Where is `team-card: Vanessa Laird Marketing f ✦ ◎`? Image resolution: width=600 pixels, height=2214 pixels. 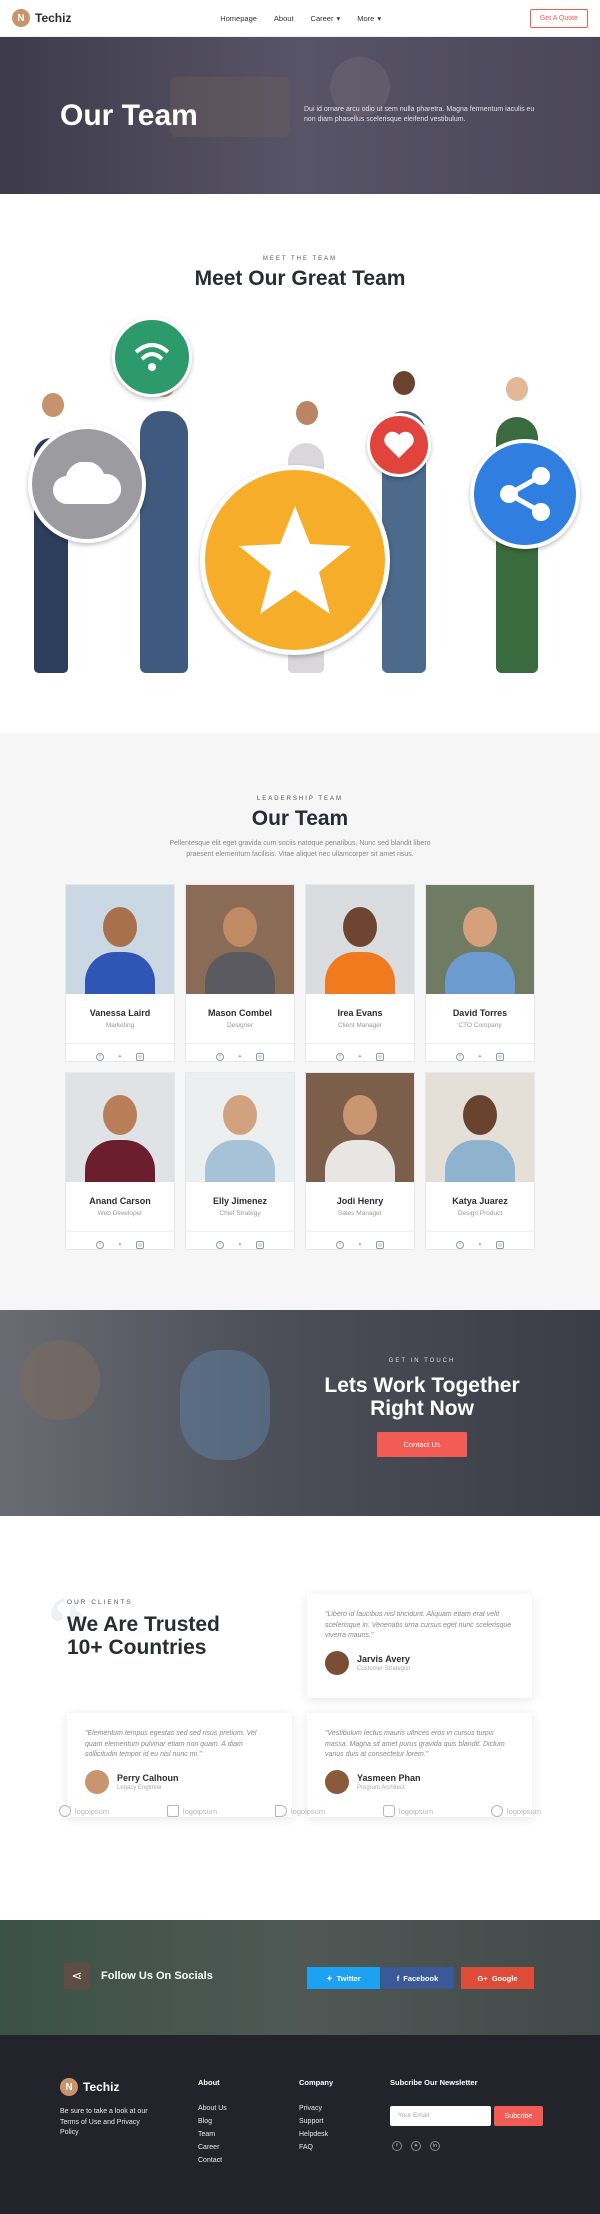 team-card: Vanessa Laird Marketing f ✦ ◎ is located at coordinates (120, 973).